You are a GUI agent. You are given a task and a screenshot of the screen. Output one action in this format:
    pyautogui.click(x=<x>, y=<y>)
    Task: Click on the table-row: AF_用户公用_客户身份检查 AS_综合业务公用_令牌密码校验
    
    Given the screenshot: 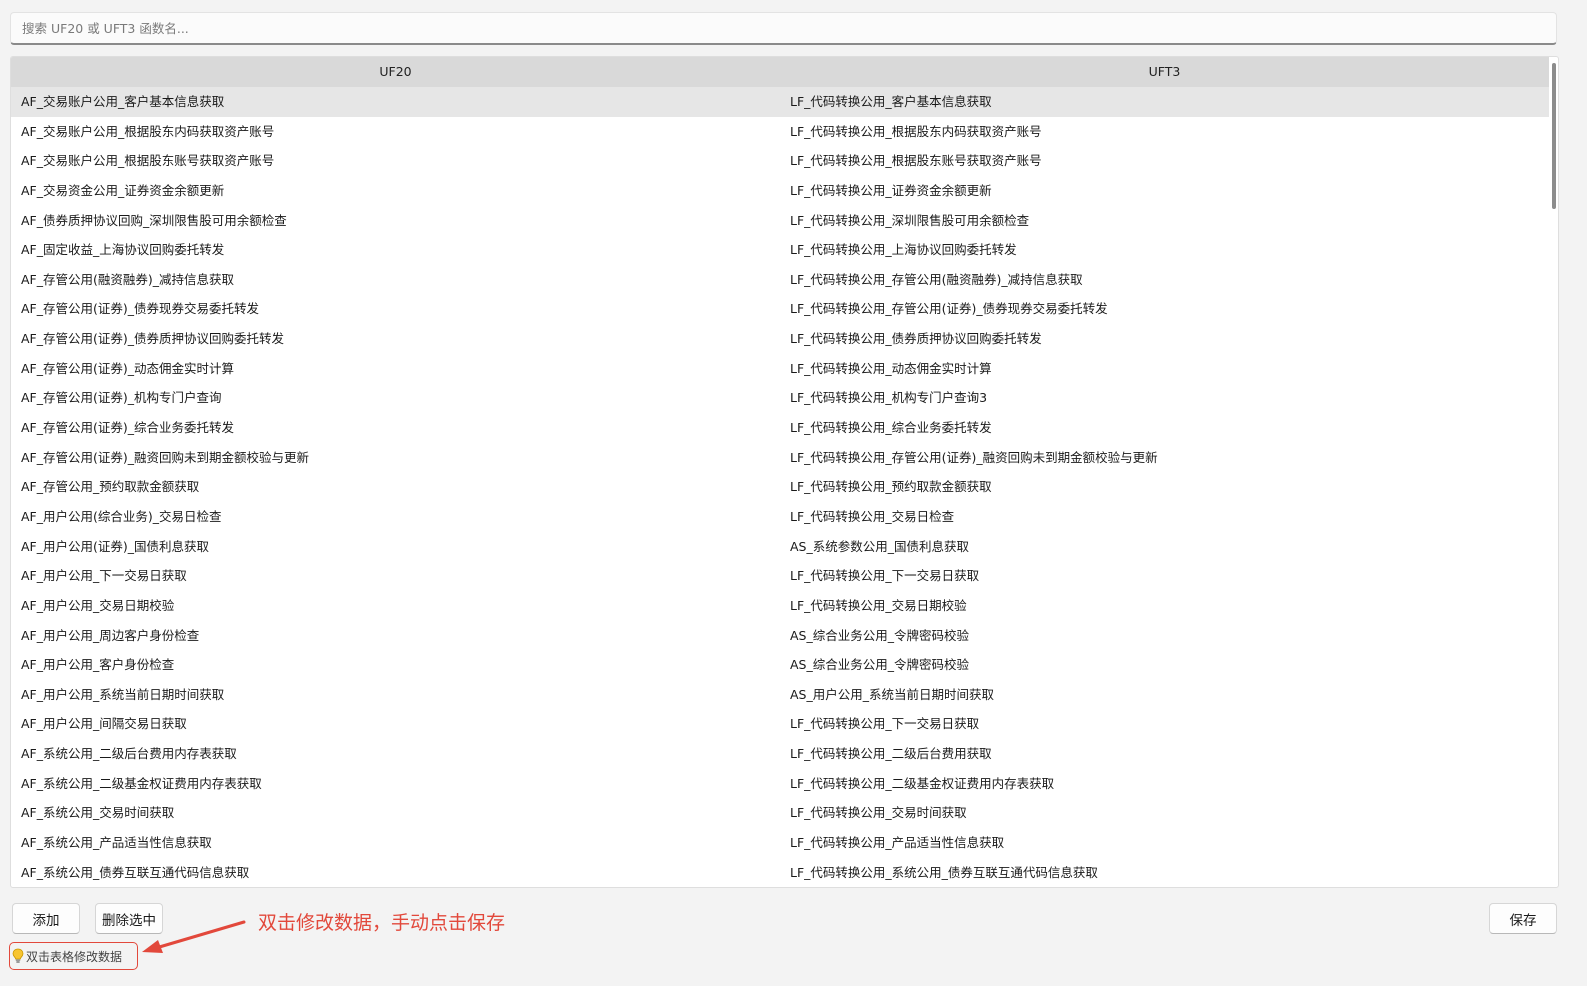 What is the action you would take?
    pyautogui.click(x=780, y=665)
    